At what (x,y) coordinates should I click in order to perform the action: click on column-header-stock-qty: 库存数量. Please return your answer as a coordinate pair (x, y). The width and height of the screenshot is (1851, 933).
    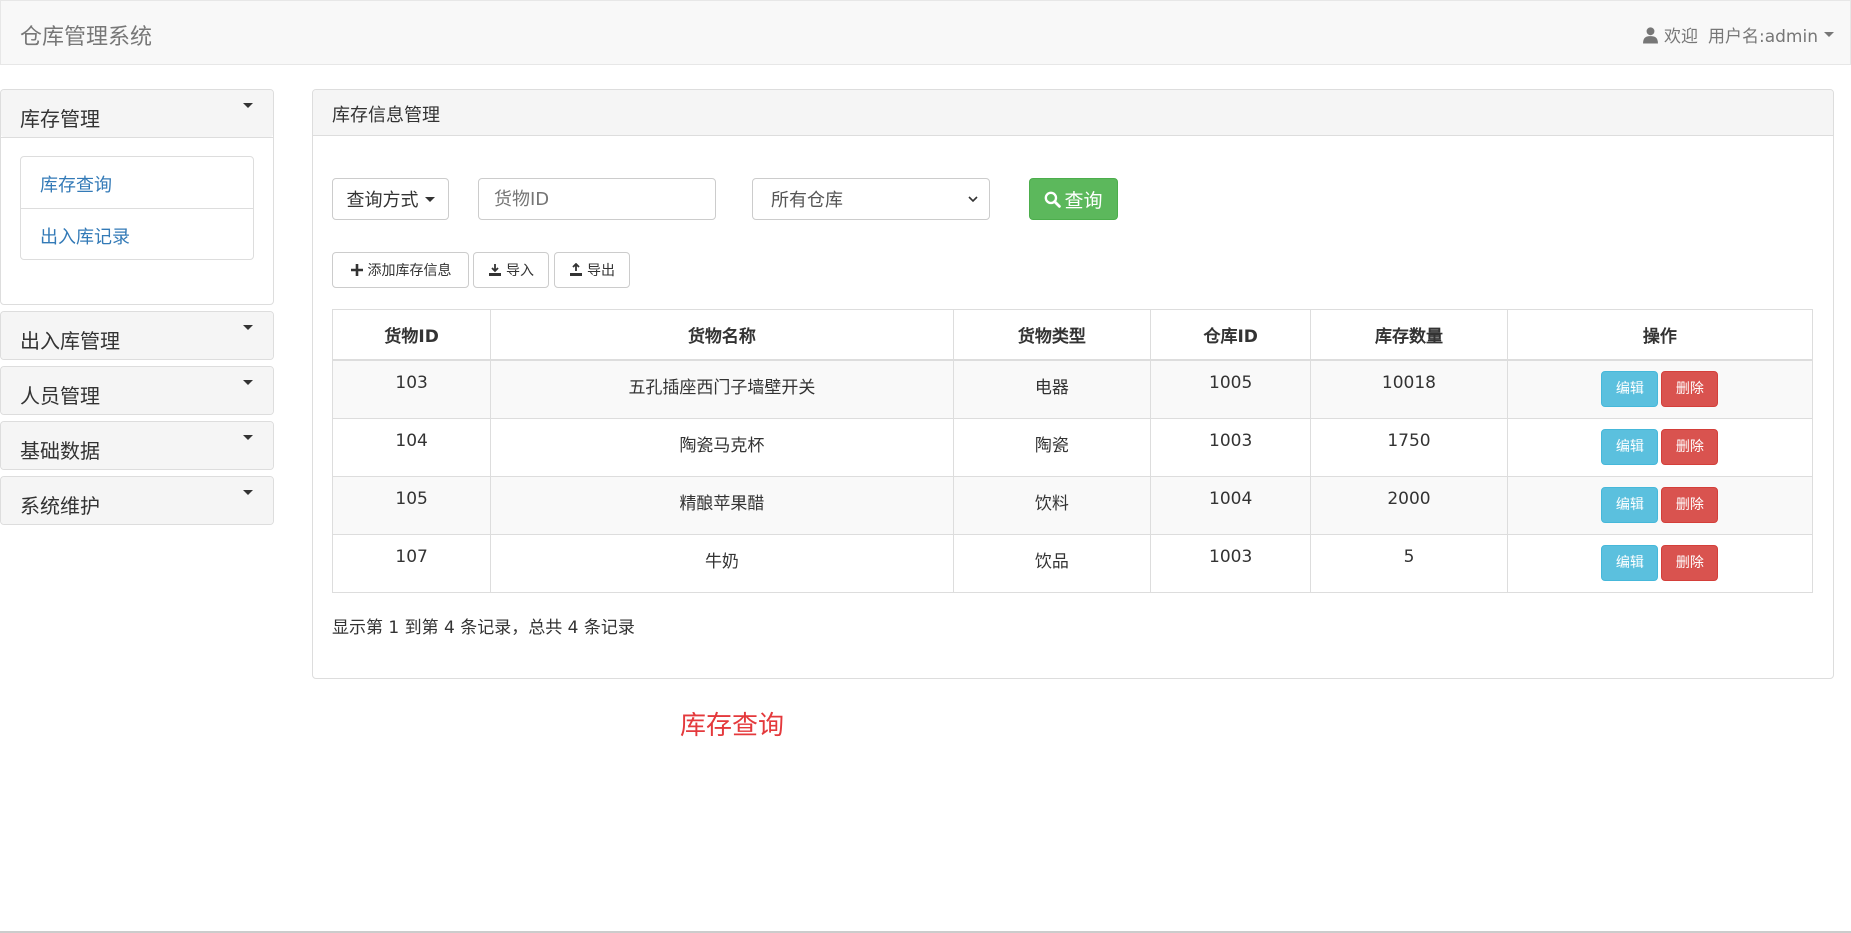
    Looking at the image, I should click on (1409, 335).